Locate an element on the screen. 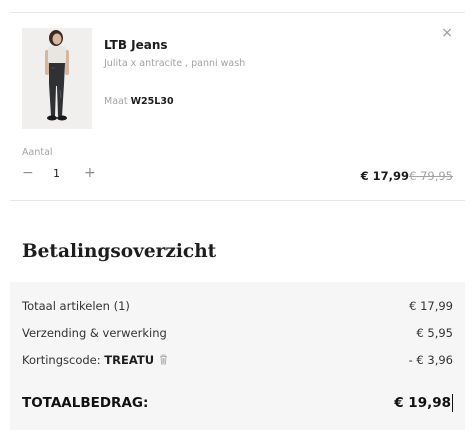 This screenshot has width=475, height=434. summary-row-items: Totaal artikelen (1) € 17,99 is located at coordinates (237, 306).